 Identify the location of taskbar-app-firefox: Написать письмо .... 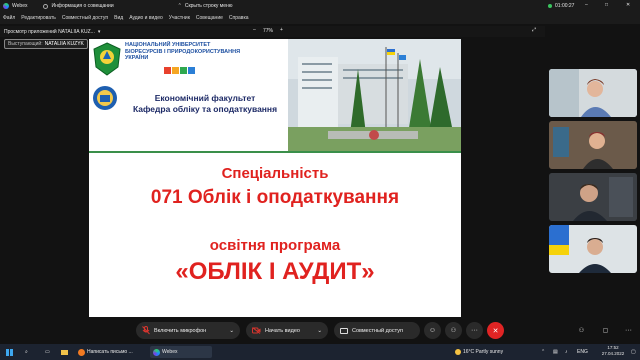
(111, 352).